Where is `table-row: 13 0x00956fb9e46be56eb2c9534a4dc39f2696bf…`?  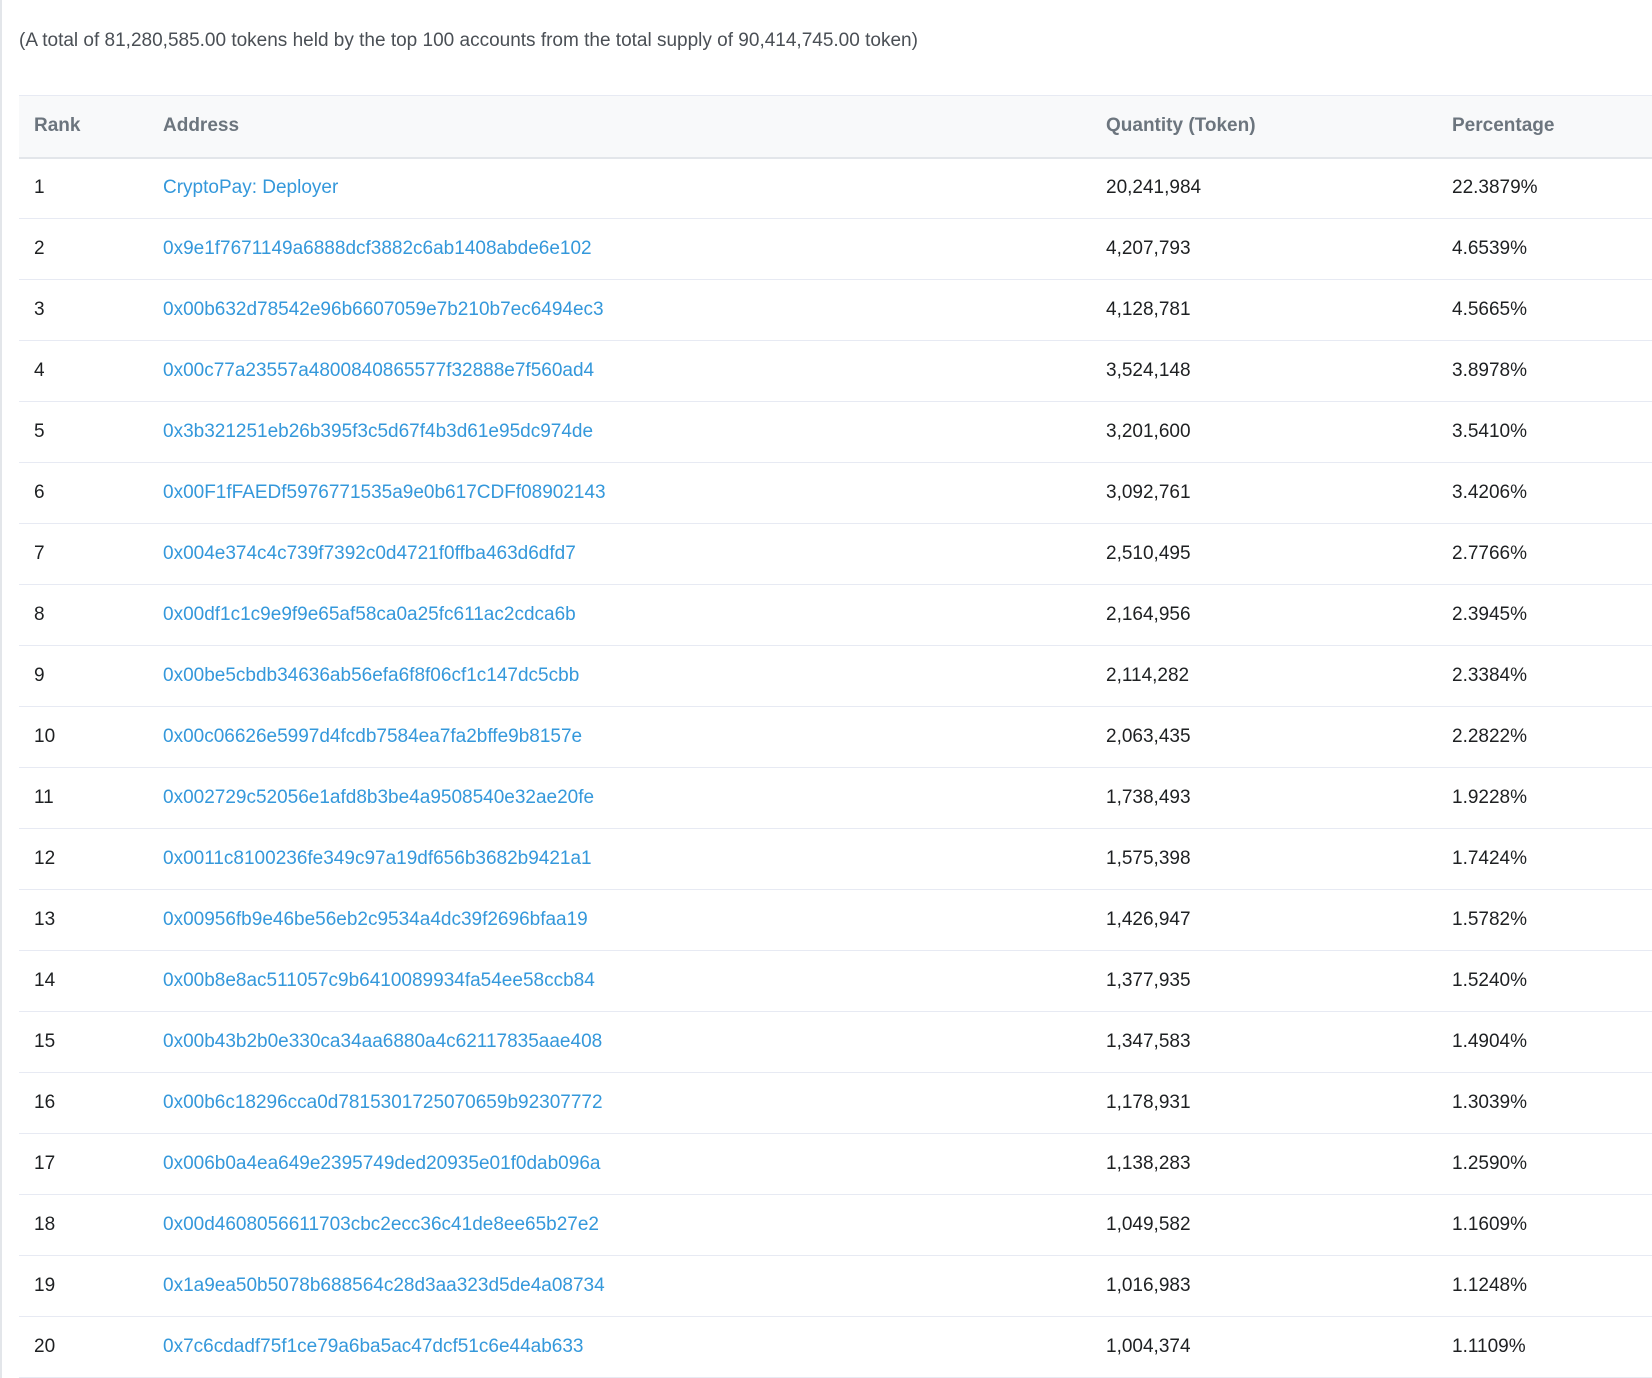 table-row: 13 0x00956fb9e46be56eb2c9534a4dc39f2696bf… is located at coordinates (835, 920).